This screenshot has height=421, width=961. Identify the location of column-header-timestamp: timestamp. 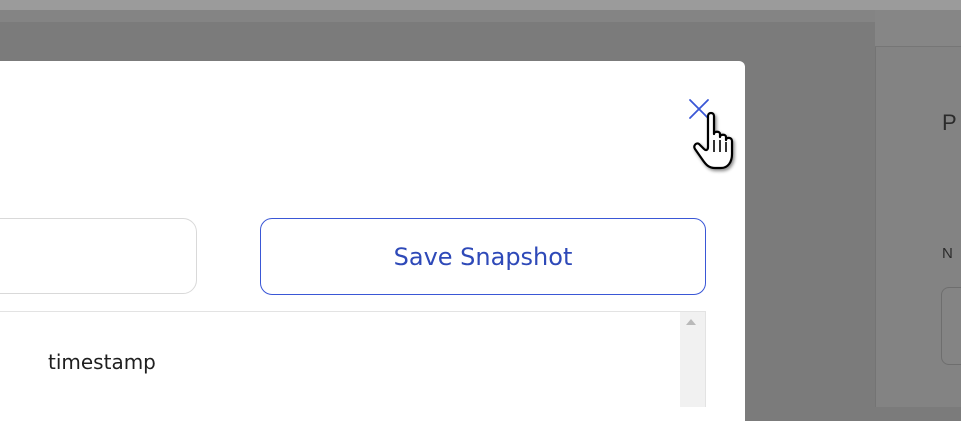
(102, 362).